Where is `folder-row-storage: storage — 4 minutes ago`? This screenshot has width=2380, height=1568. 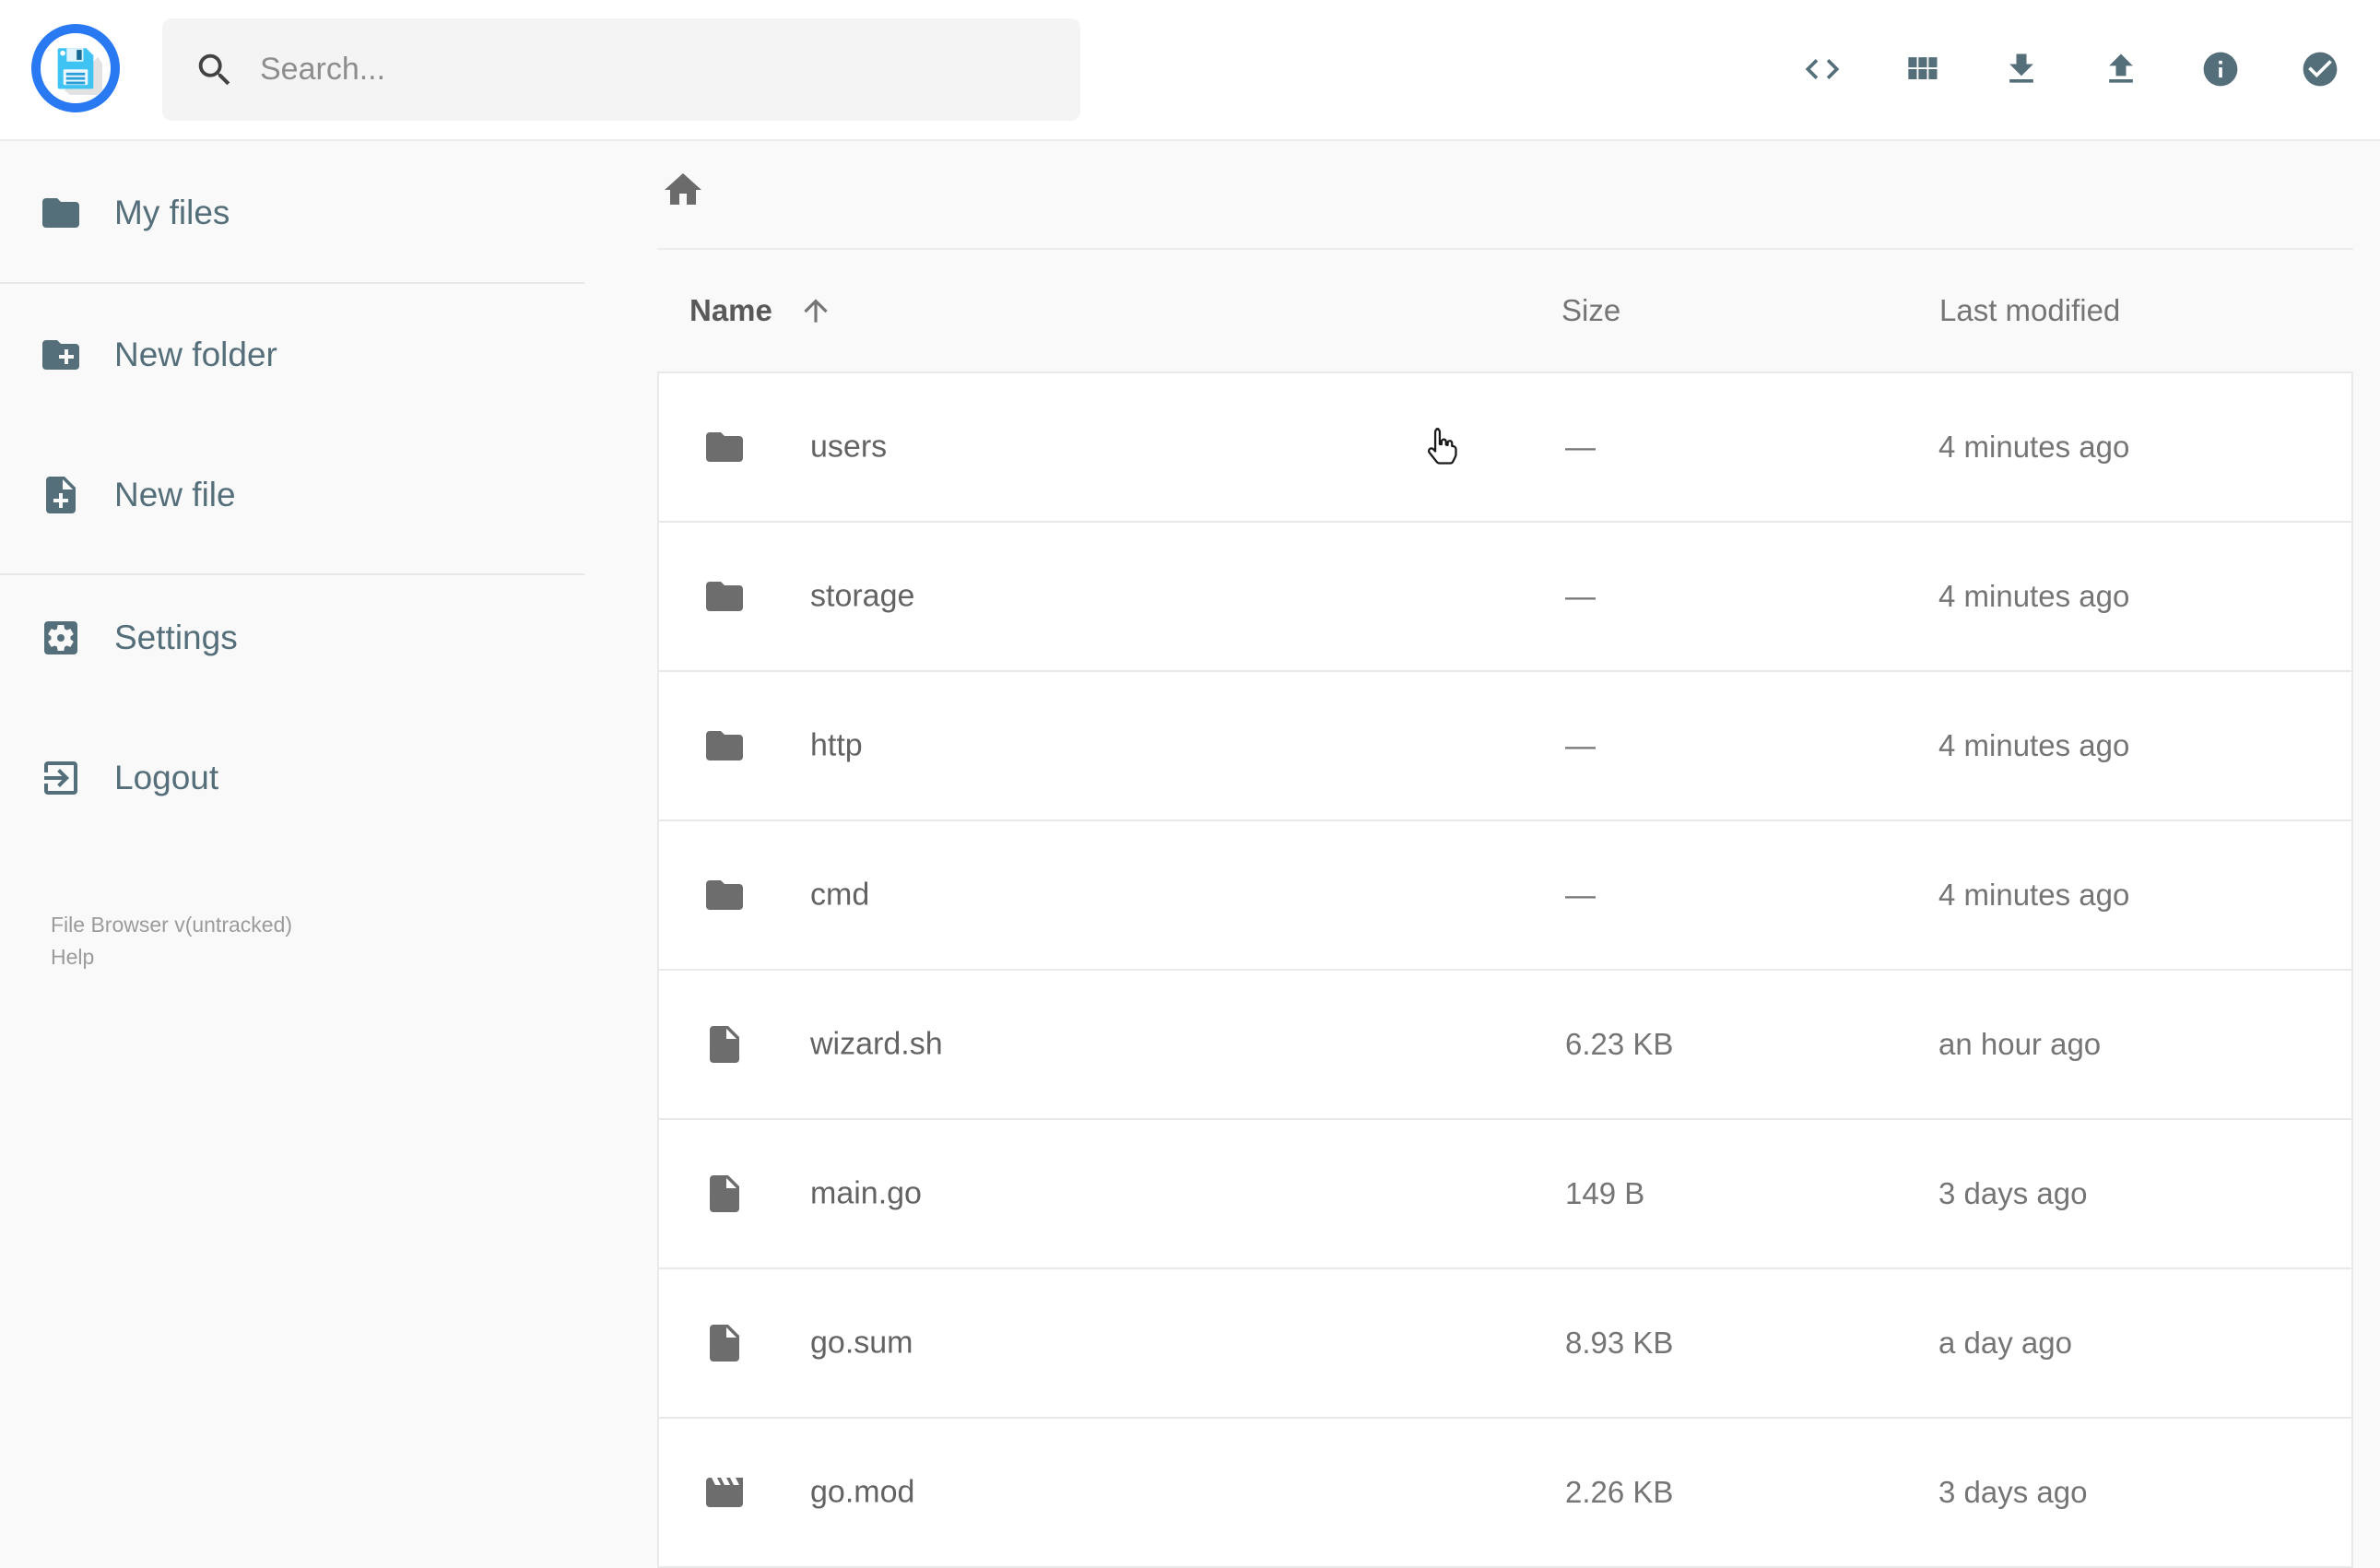 folder-row-storage: storage — 4 minutes ago is located at coordinates (1505, 596).